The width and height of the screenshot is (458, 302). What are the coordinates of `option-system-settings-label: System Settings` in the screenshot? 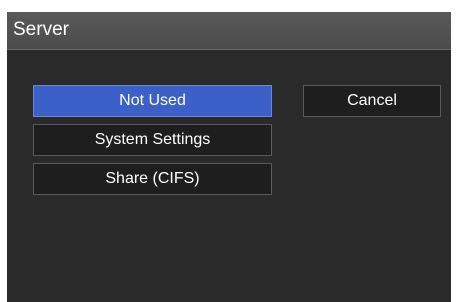 It's located at (152, 139).